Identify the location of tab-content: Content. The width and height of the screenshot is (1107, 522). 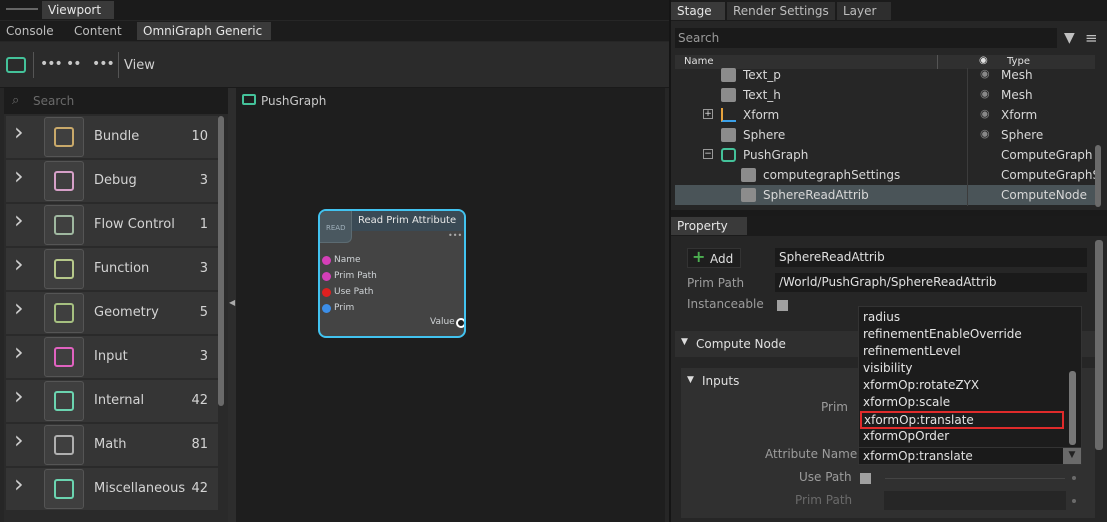
(98, 31).